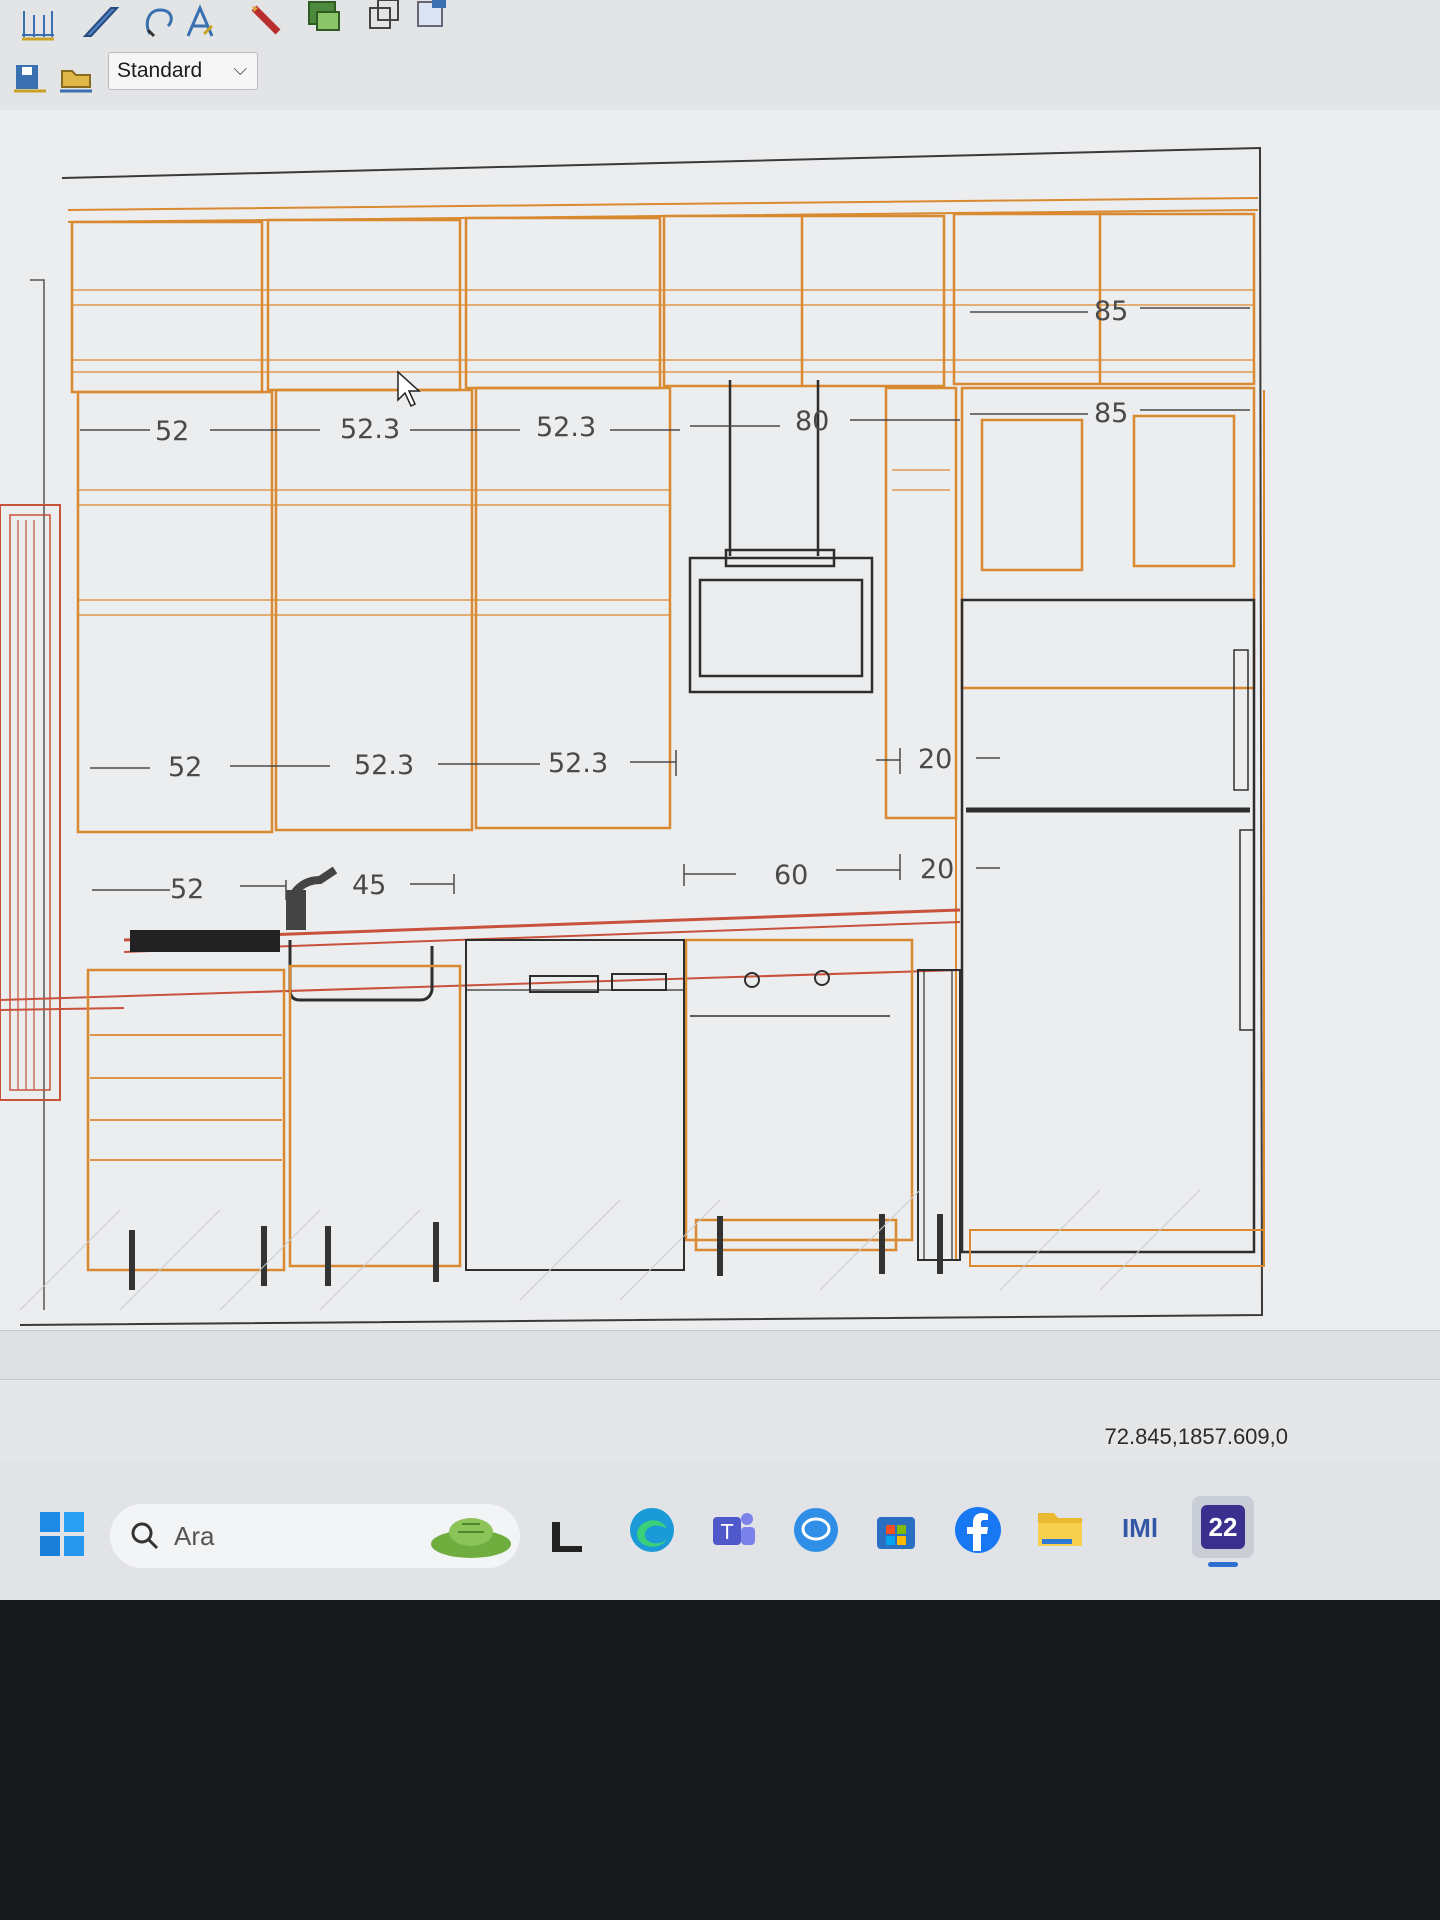 The width and height of the screenshot is (1440, 1920). What do you see at coordinates (187, 889) in the screenshot?
I see `dim-lower-1: 52` at bounding box center [187, 889].